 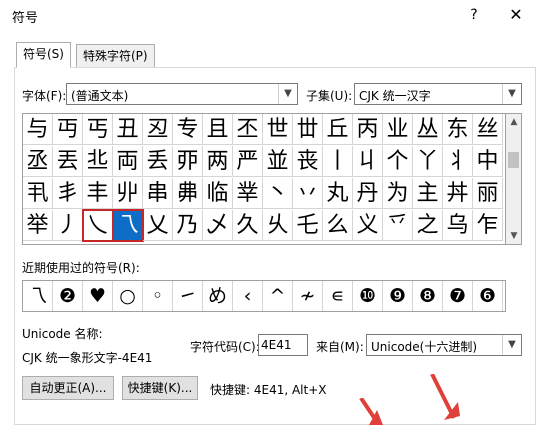 What do you see at coordinates (158, 193) in the screenshot?
I see `symbol-cell: 串` at bounding box center [158, 193].